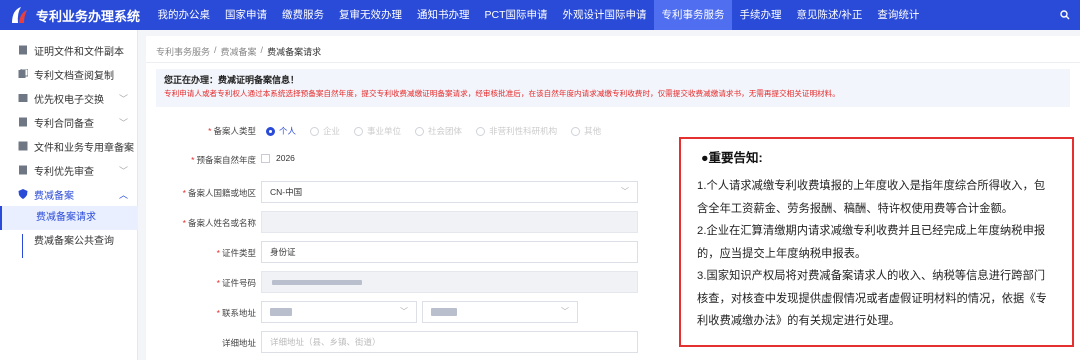 Image resolution: width=1080 pixels, height=360 pixels. What do you see at coordinates (246, 15) in the screenshot?
I see `nav-item-national-application: 国家申请` at bounding box center [246, 15].